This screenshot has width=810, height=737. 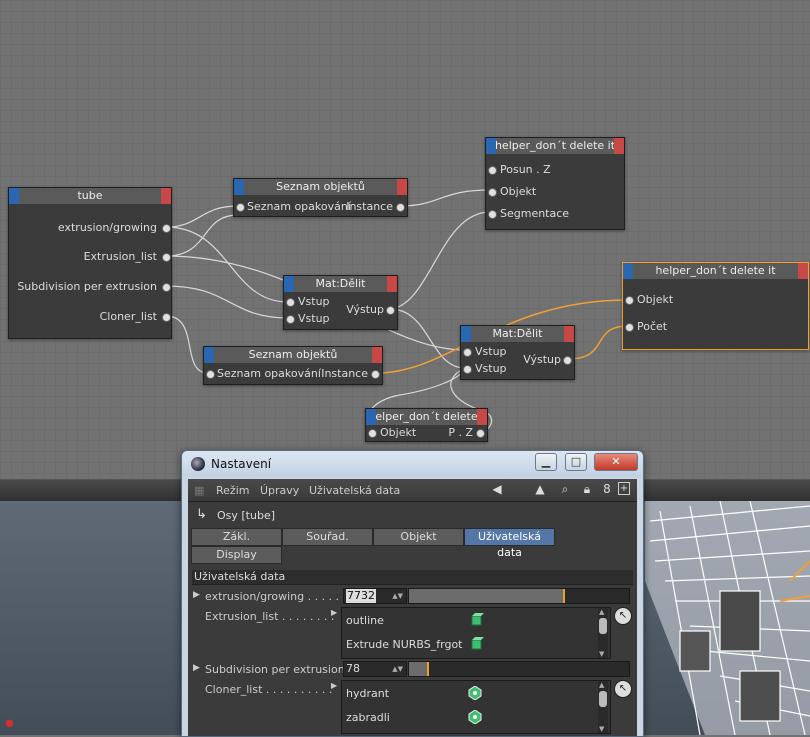 What do you see at coordinates (375, 596) in the screenshot?
I see `extrusion-value-field: 7732 ▲▼` at bounding box center [375, 596].